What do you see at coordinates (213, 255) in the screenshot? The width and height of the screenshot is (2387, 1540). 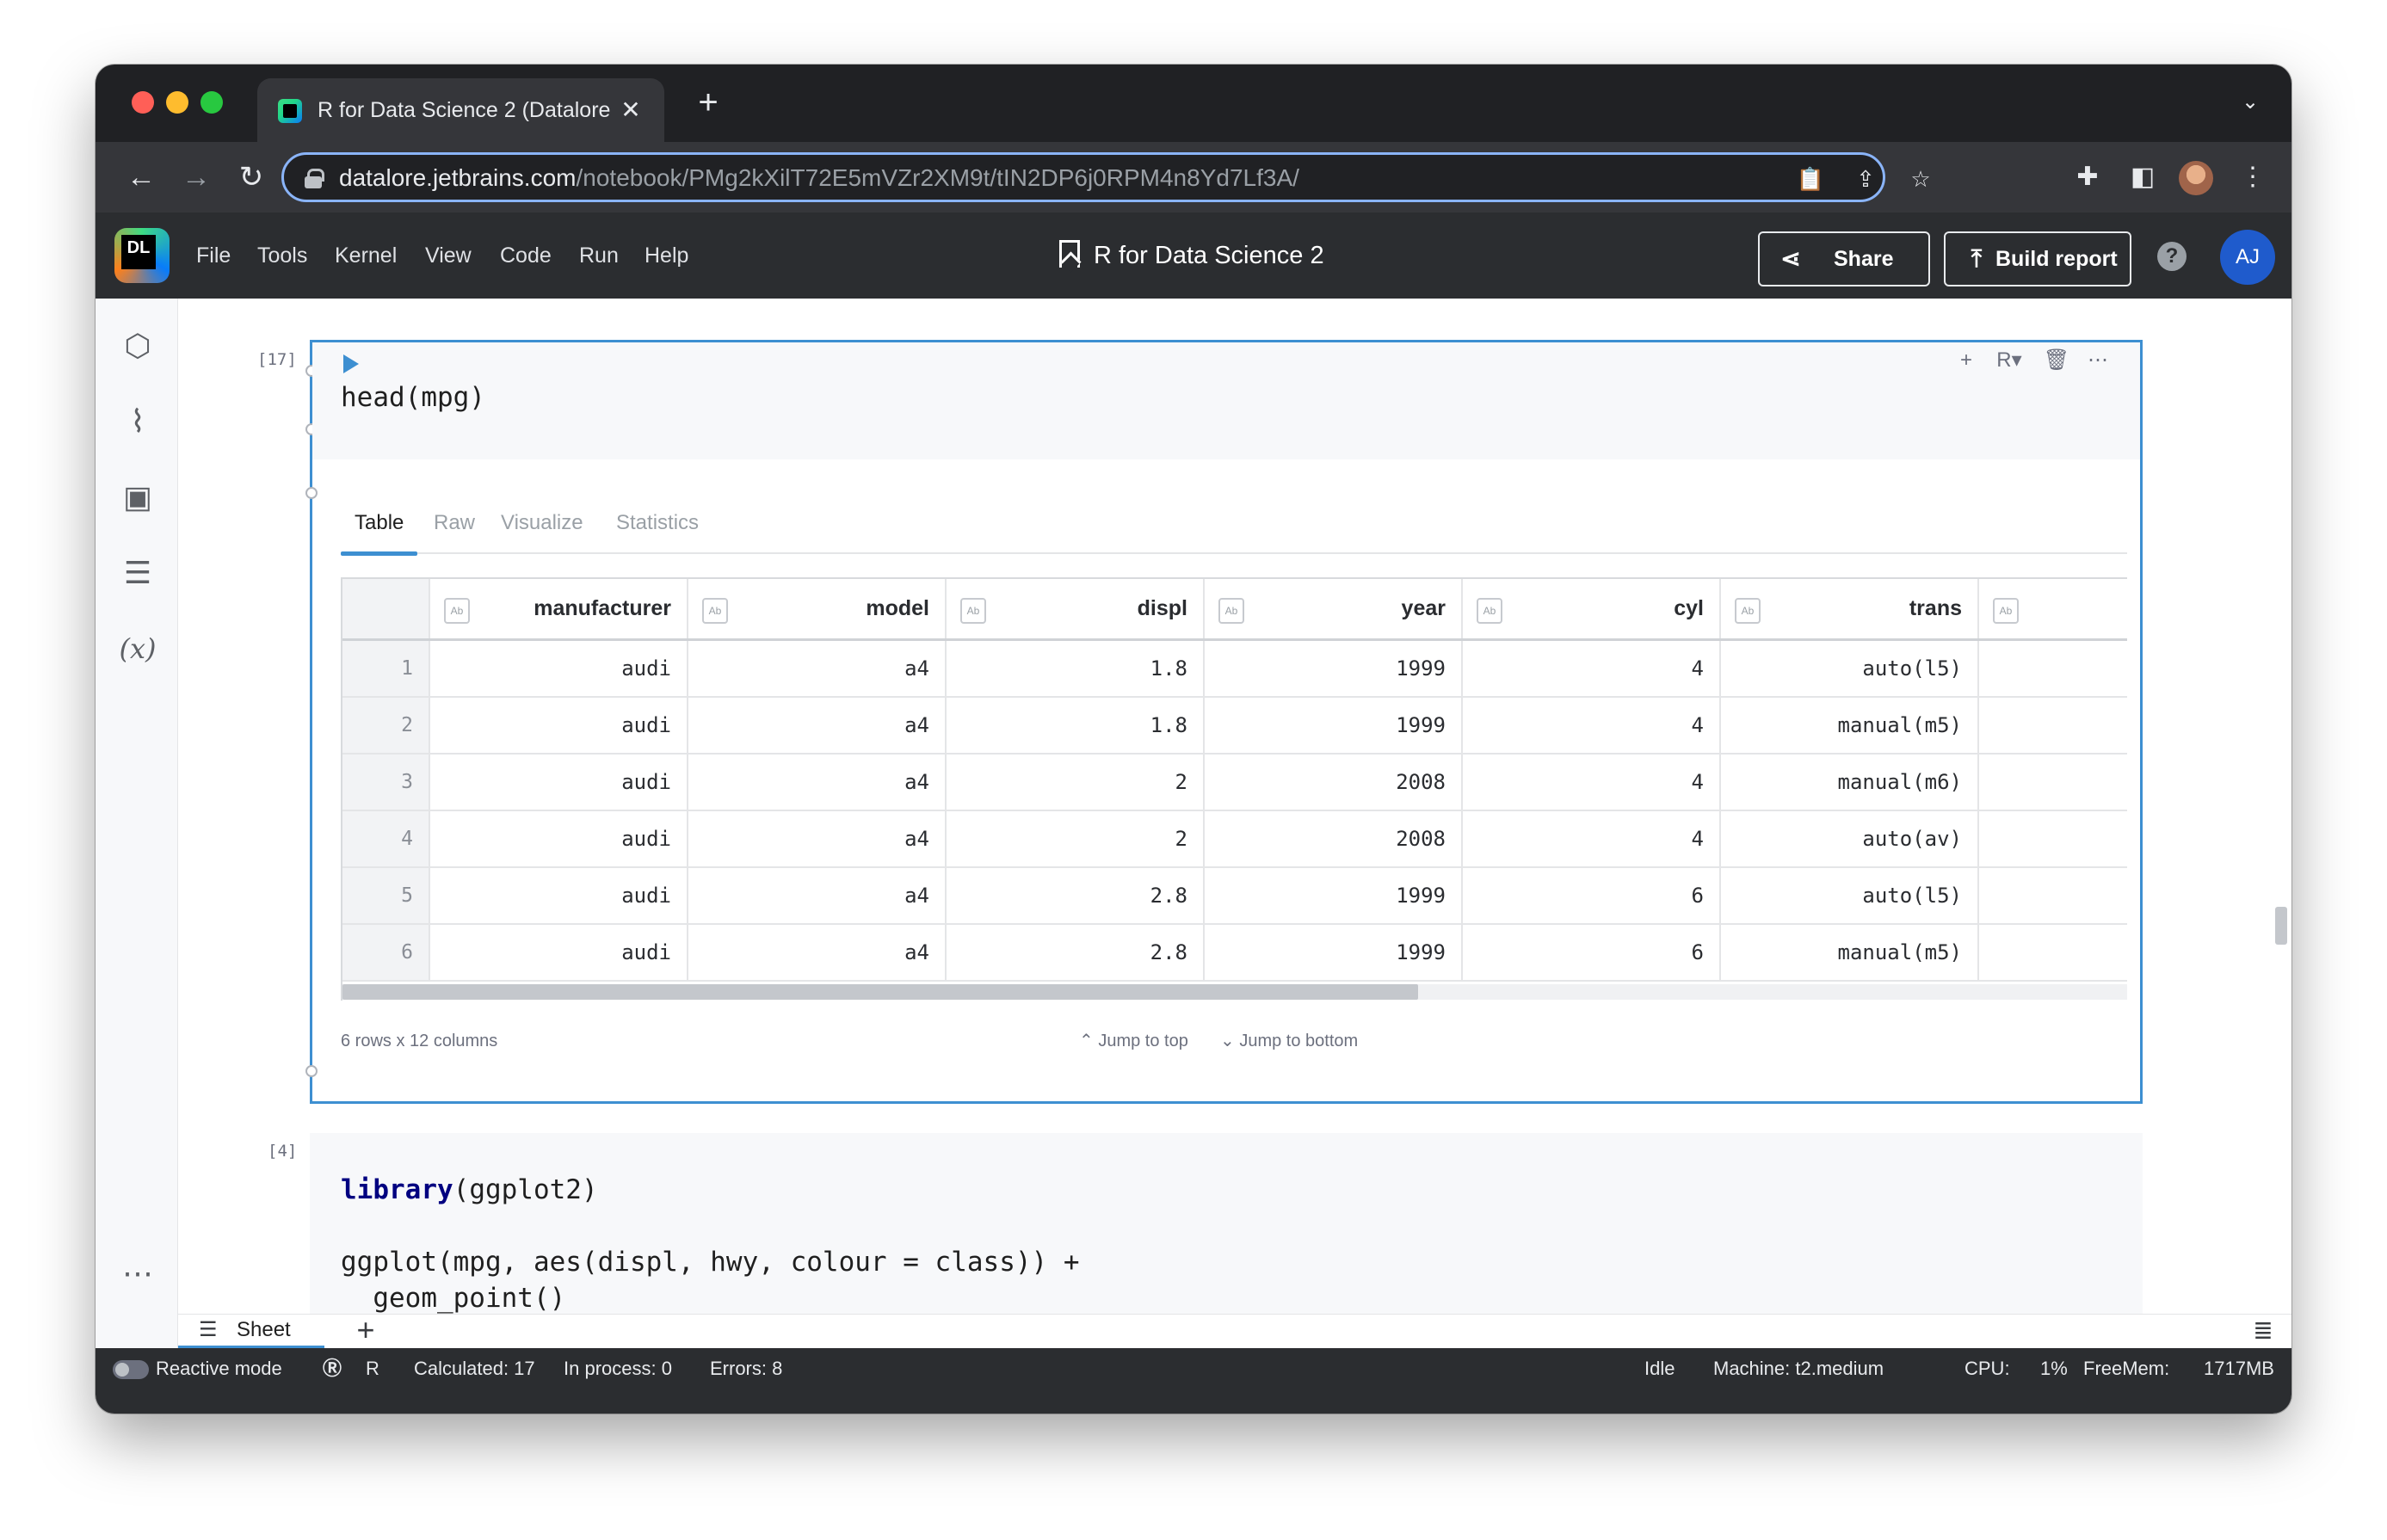 I see `menu-file: File` at bounding box center [213, 255].